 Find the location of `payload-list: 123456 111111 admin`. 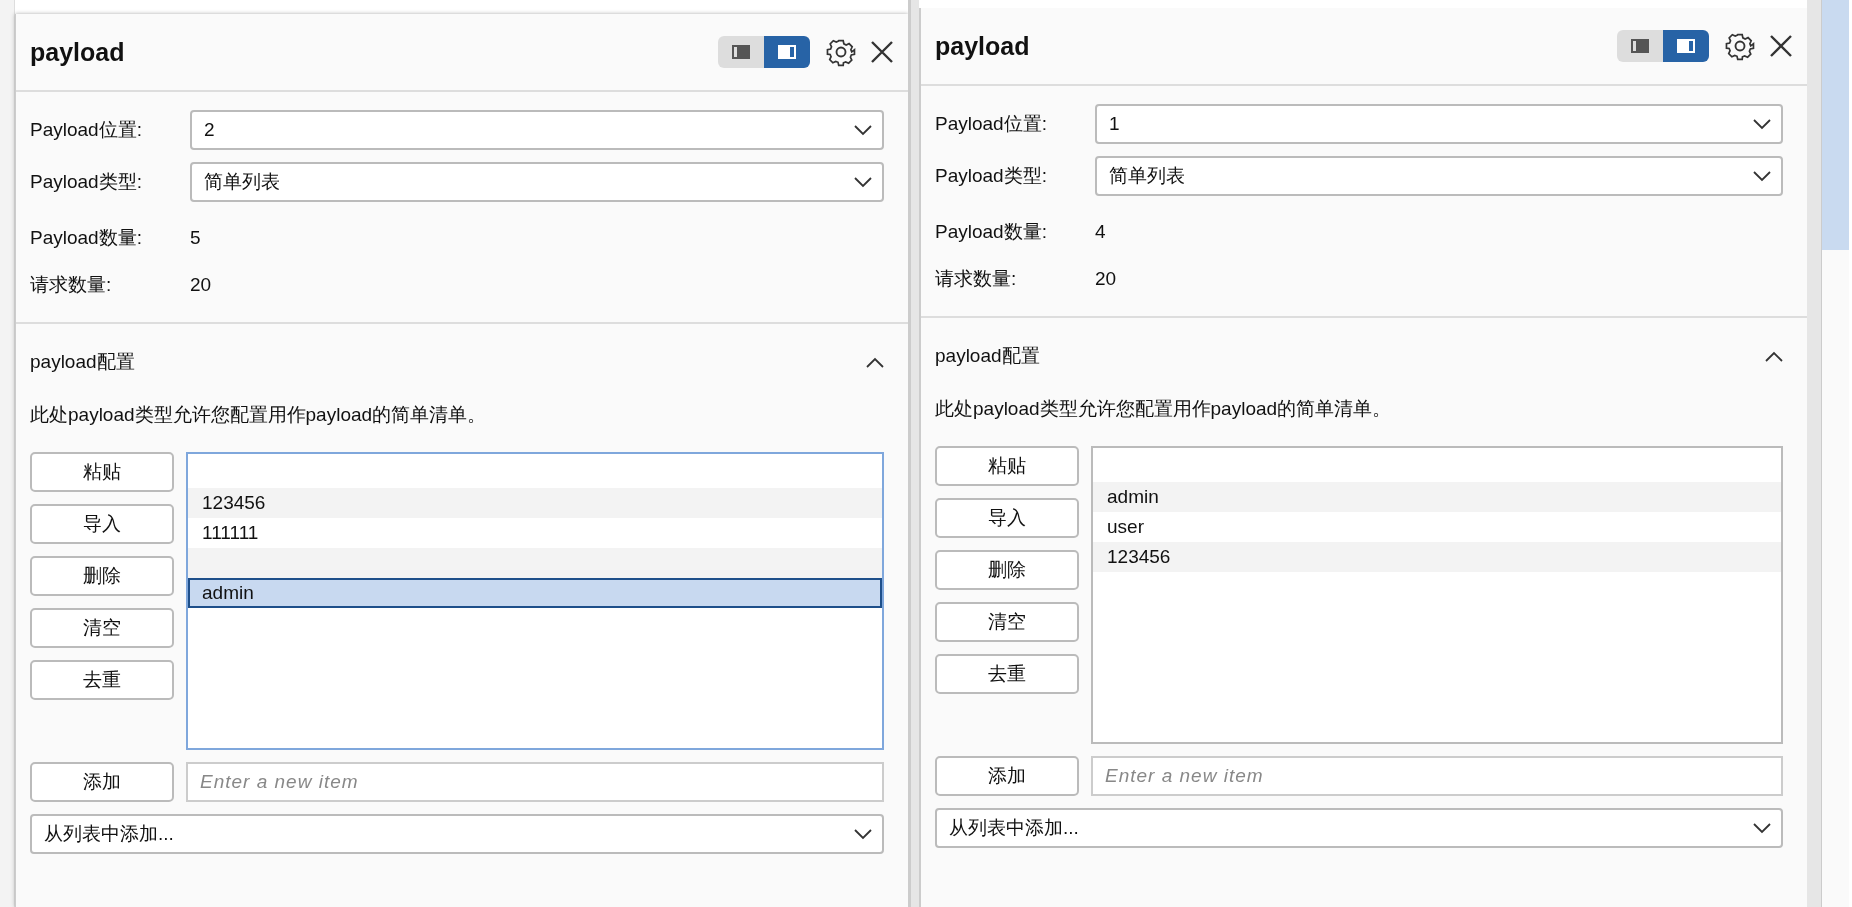

payload-list: 123456 111111 admin is located at coordinates (535, 601).